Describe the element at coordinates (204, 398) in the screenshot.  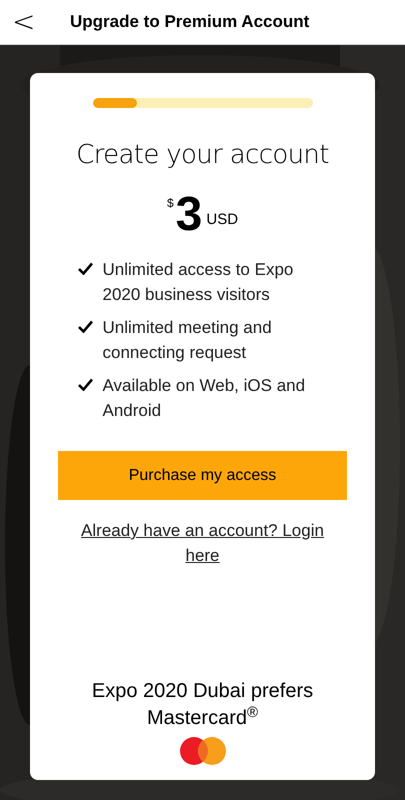
I see `feature-text: Available on Web, iOS and Android` at that location.